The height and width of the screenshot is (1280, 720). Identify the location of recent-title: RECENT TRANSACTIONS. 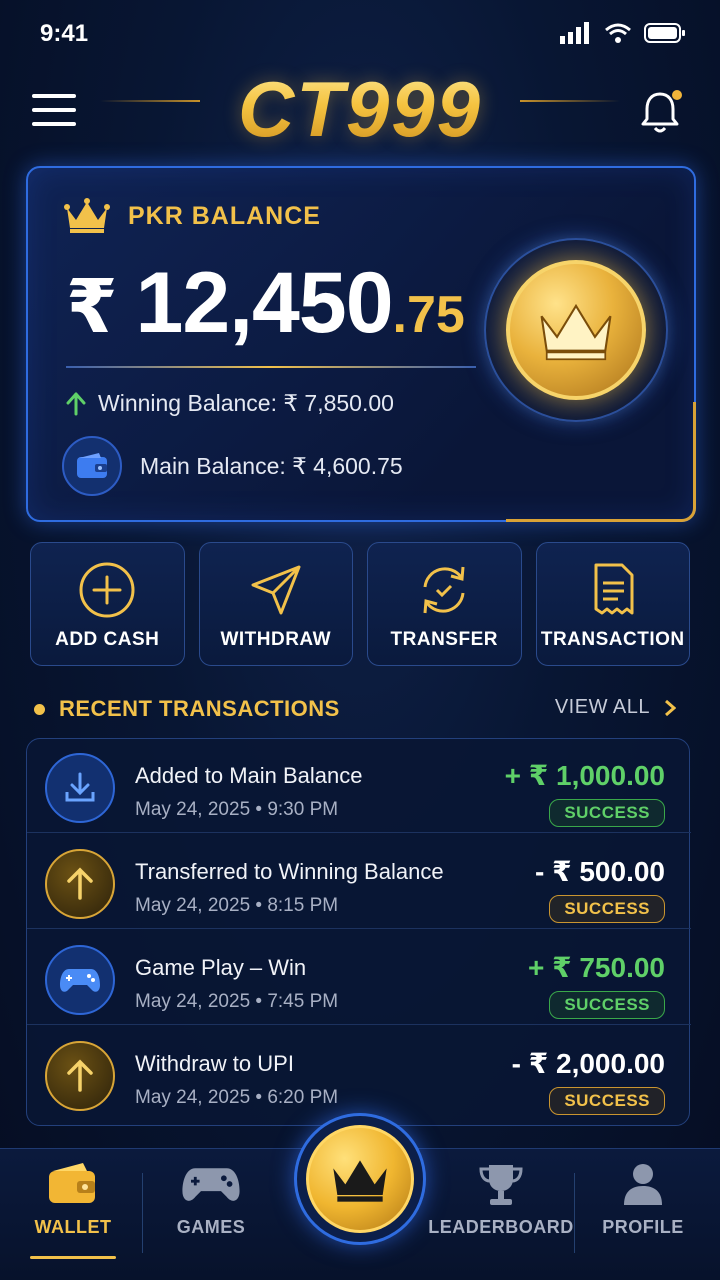
(187, 709).